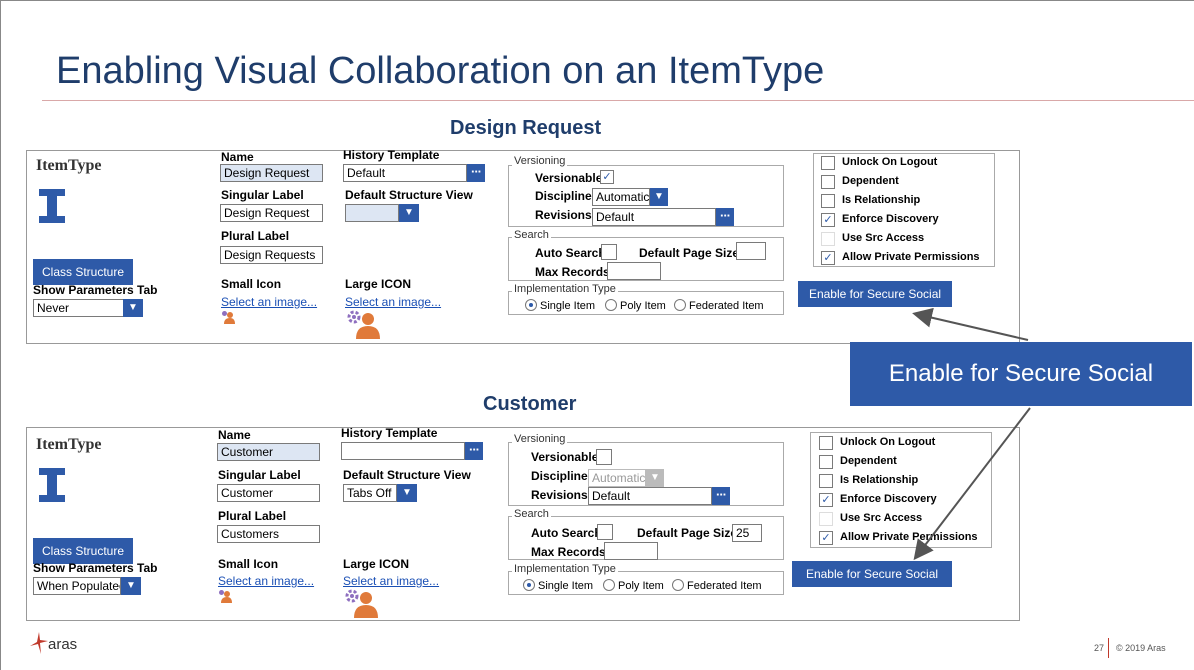  Describe the element at coordinates (1108, 648) in the screenshot. I see `footer-divider` at that location.